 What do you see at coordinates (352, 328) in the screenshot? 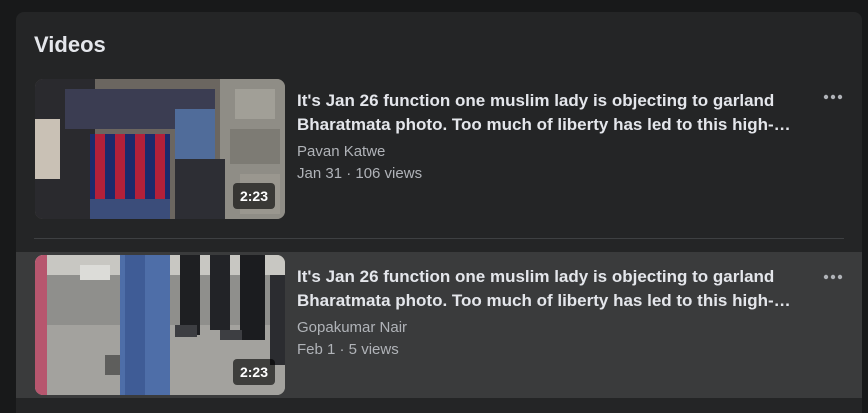
I see `video-author: Gopakumar Nair` at bounding box center [352, 328].